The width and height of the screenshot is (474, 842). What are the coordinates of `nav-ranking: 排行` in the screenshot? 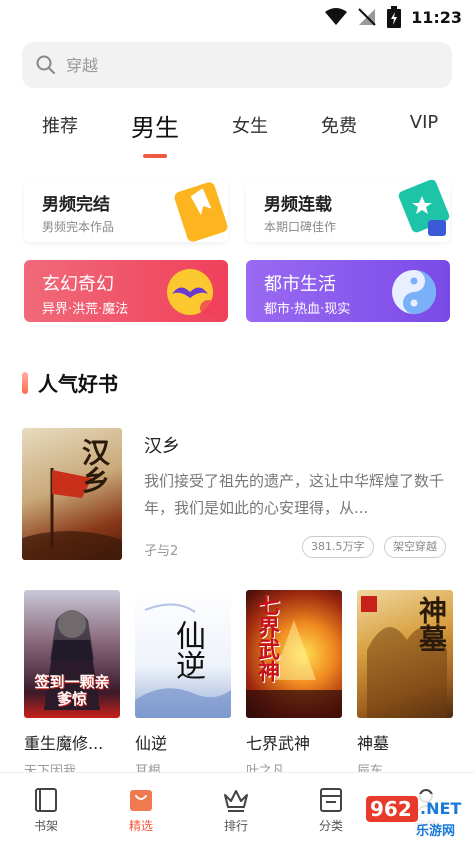 It's located at (236, 810).